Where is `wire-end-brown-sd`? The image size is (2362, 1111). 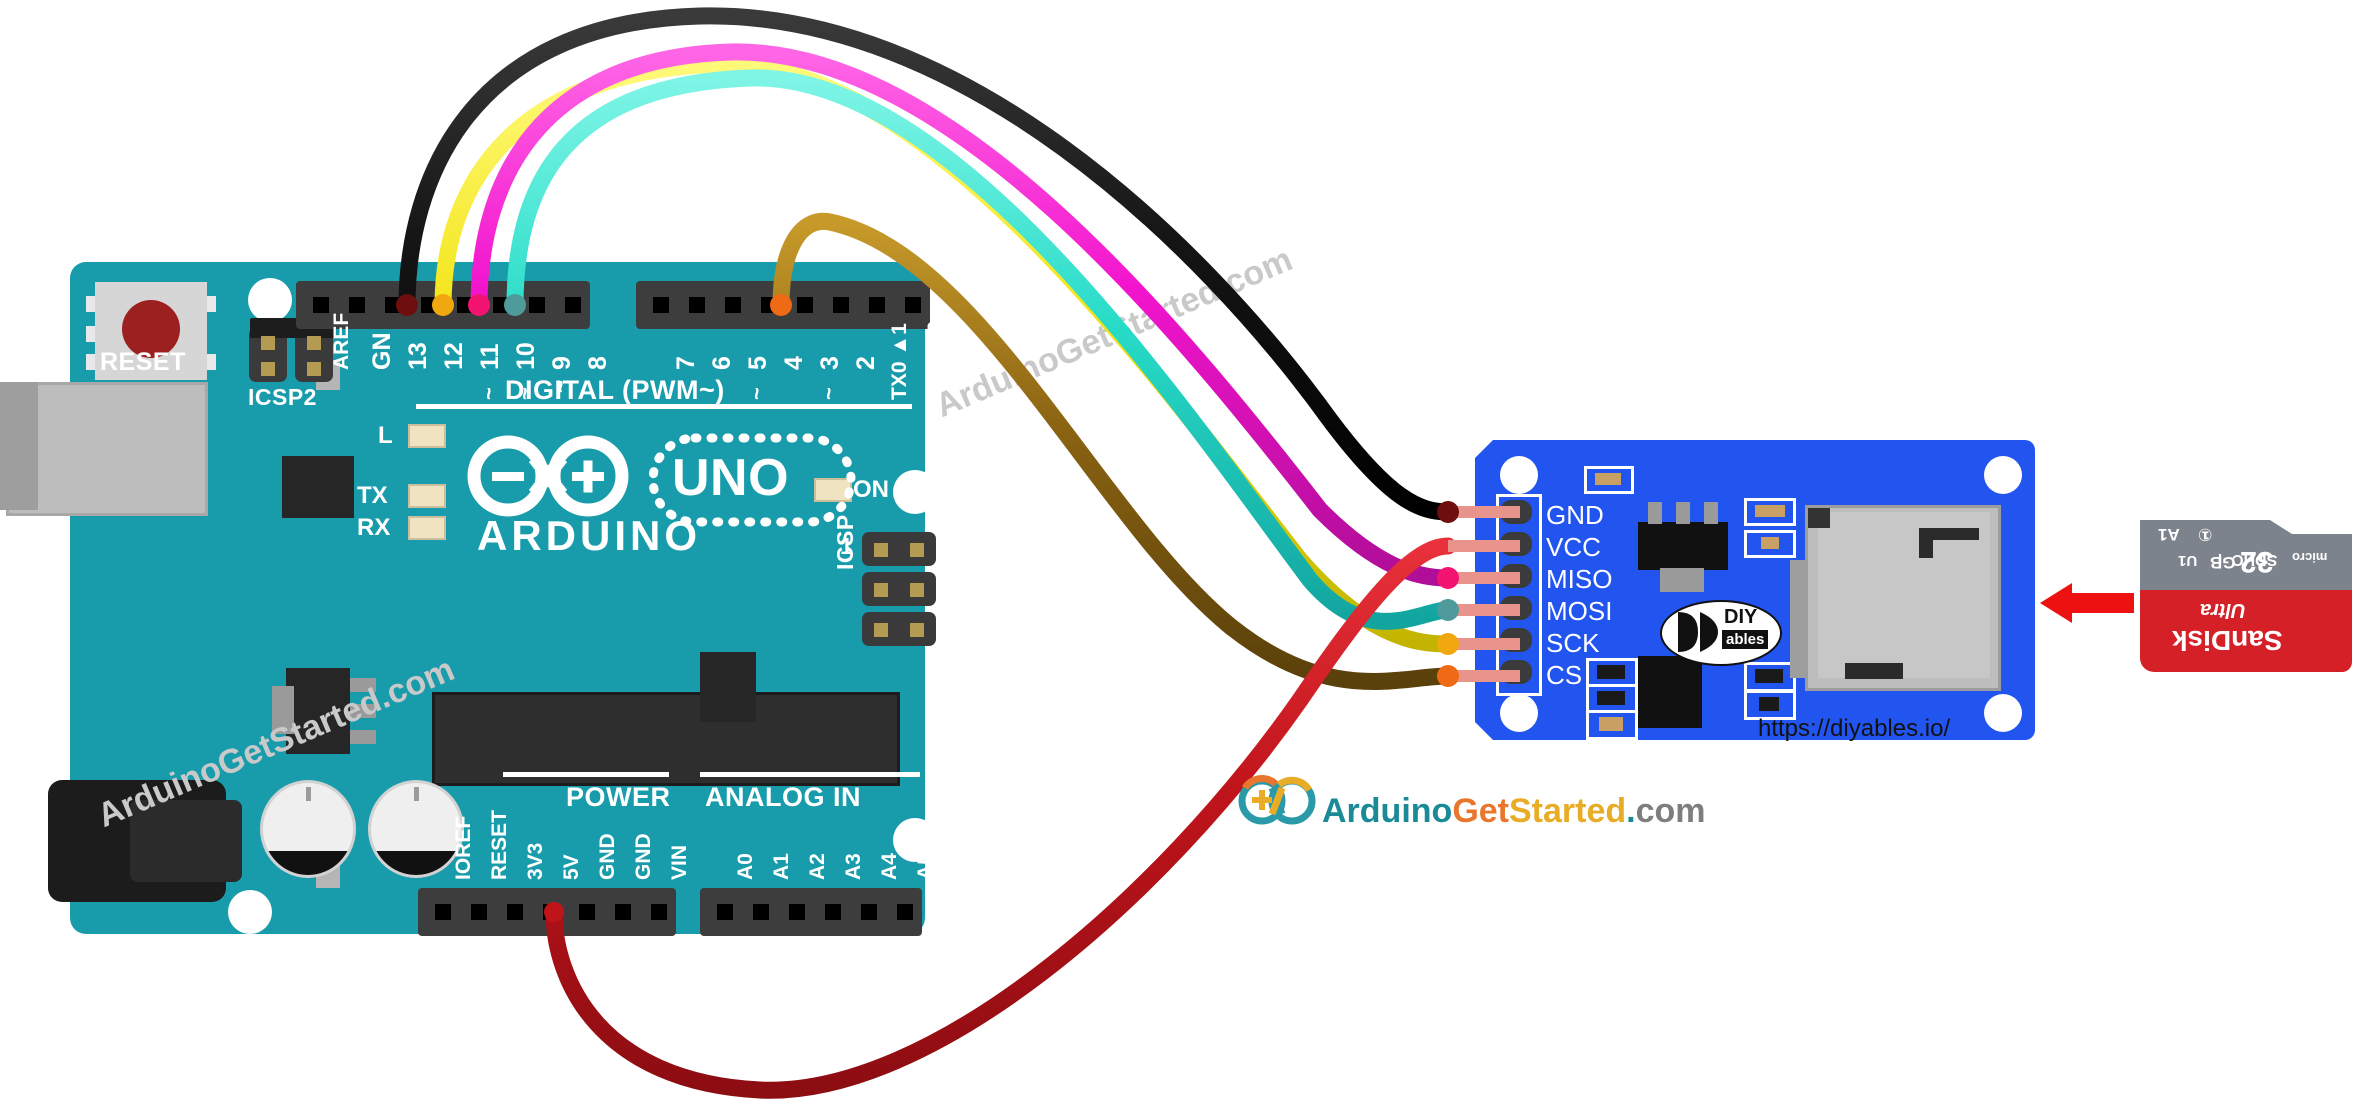
wire-end-brown-sd is located at coordinates (1448, 676).